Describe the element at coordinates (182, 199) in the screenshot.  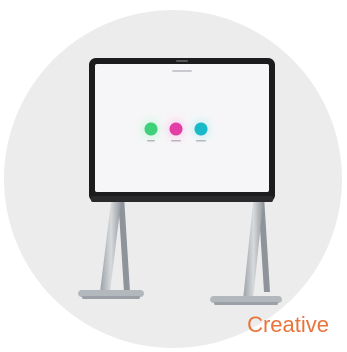
I see `display-chin` at that location.